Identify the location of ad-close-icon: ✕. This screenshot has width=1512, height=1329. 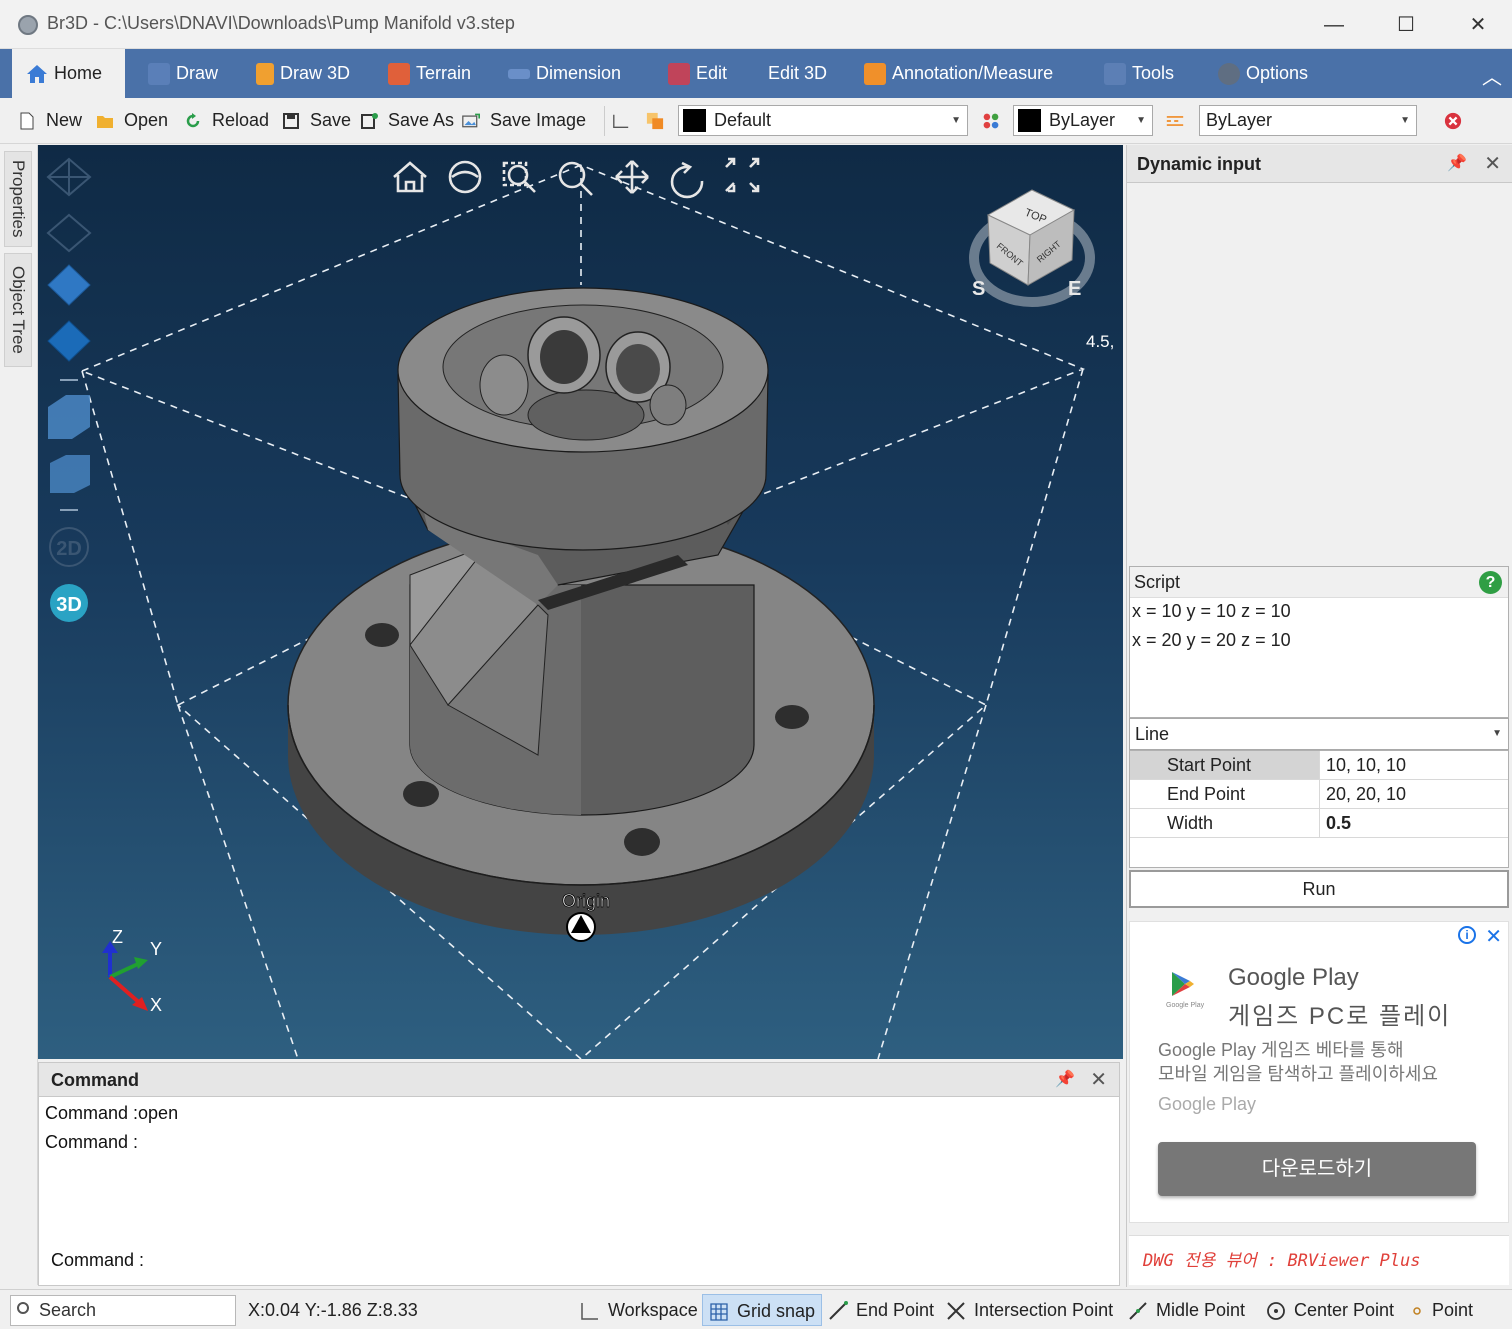
(1493, 936).